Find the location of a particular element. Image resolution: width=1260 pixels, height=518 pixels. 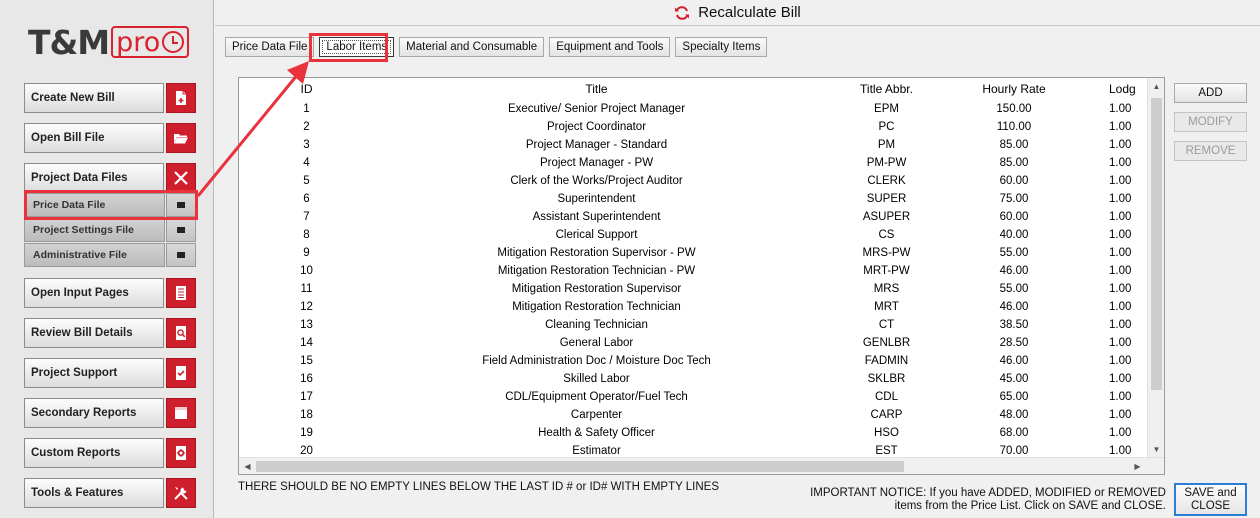

cell-id: 19 is located at coordinates (306, 433).